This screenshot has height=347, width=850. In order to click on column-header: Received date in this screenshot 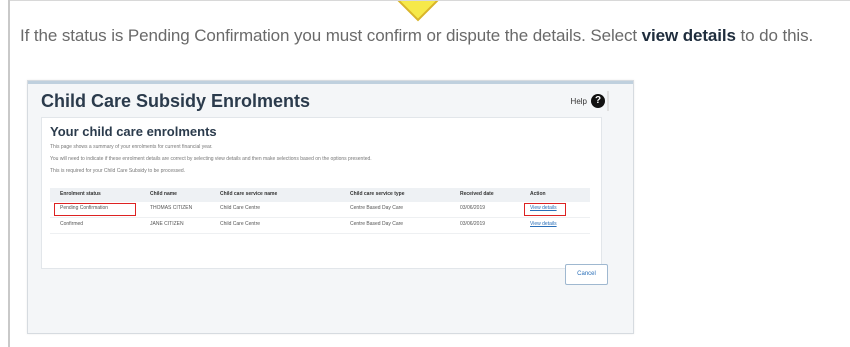, I will do `click(477, 194)`.